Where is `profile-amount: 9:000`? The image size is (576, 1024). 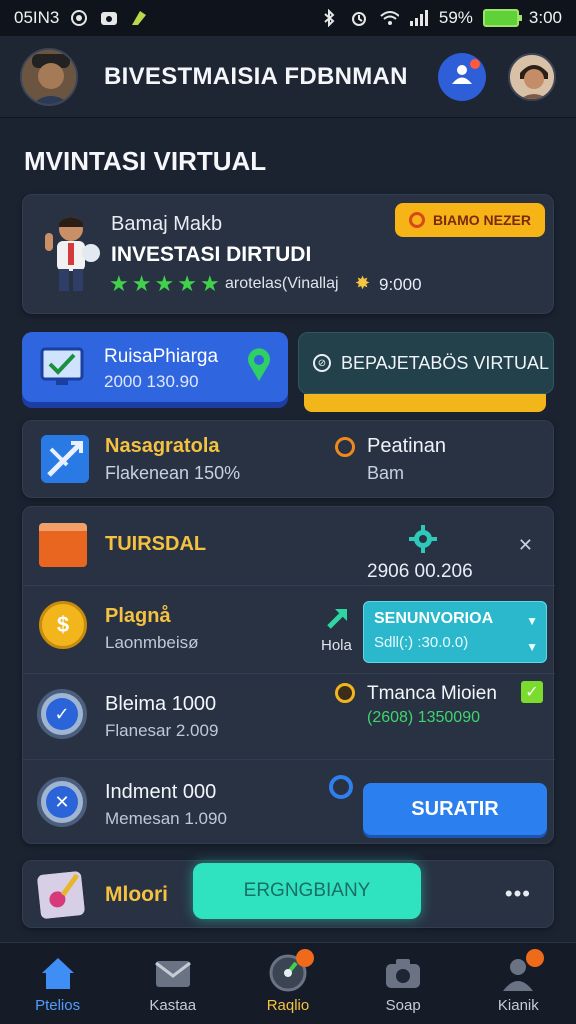
profile-amount: 9:000 is located at coordinates (400, 284).